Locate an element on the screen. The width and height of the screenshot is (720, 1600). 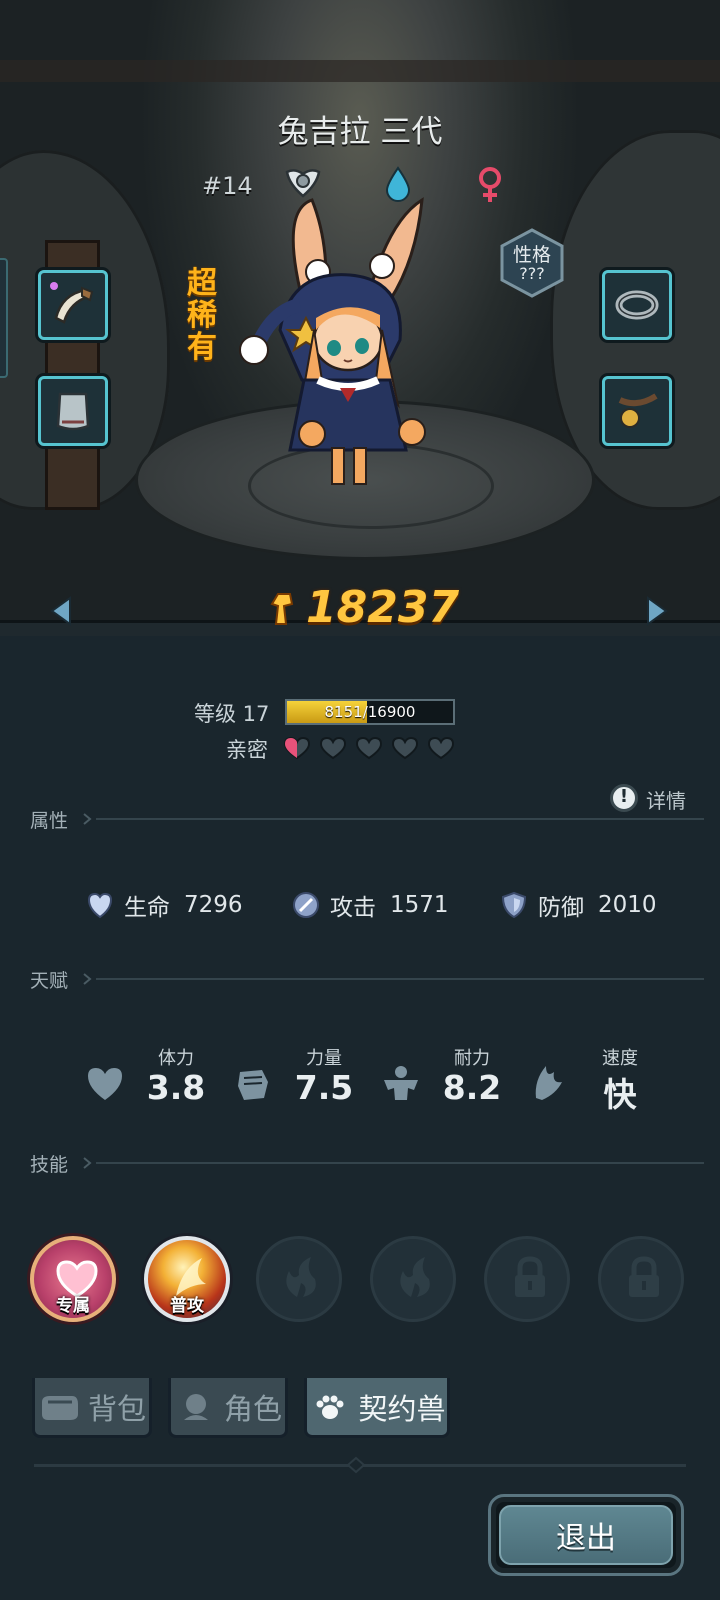
skill-exclusive: 专属 is located at coordinates (73, 1279).